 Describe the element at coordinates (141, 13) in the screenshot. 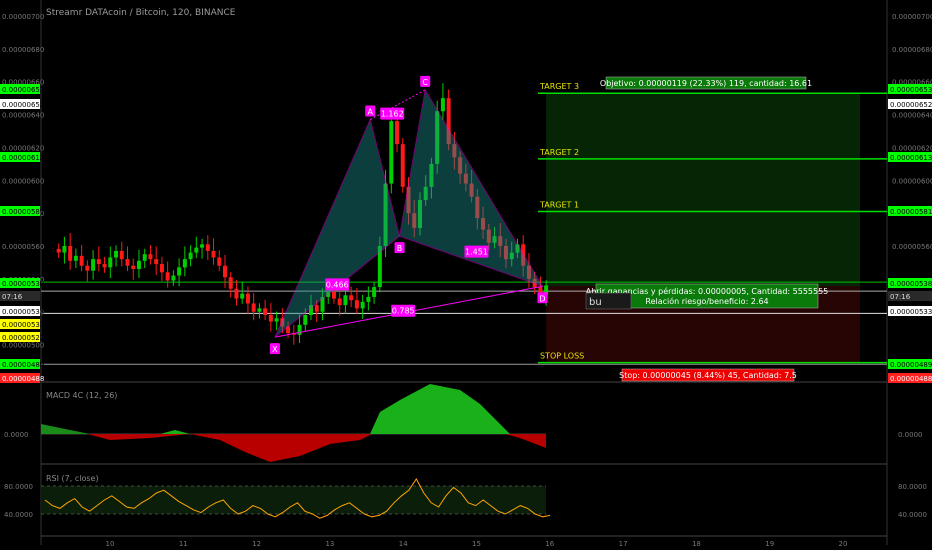

I see `chart-title: Streamr DATAcoin / Bitcoin, 120, BINANCE` at that location.